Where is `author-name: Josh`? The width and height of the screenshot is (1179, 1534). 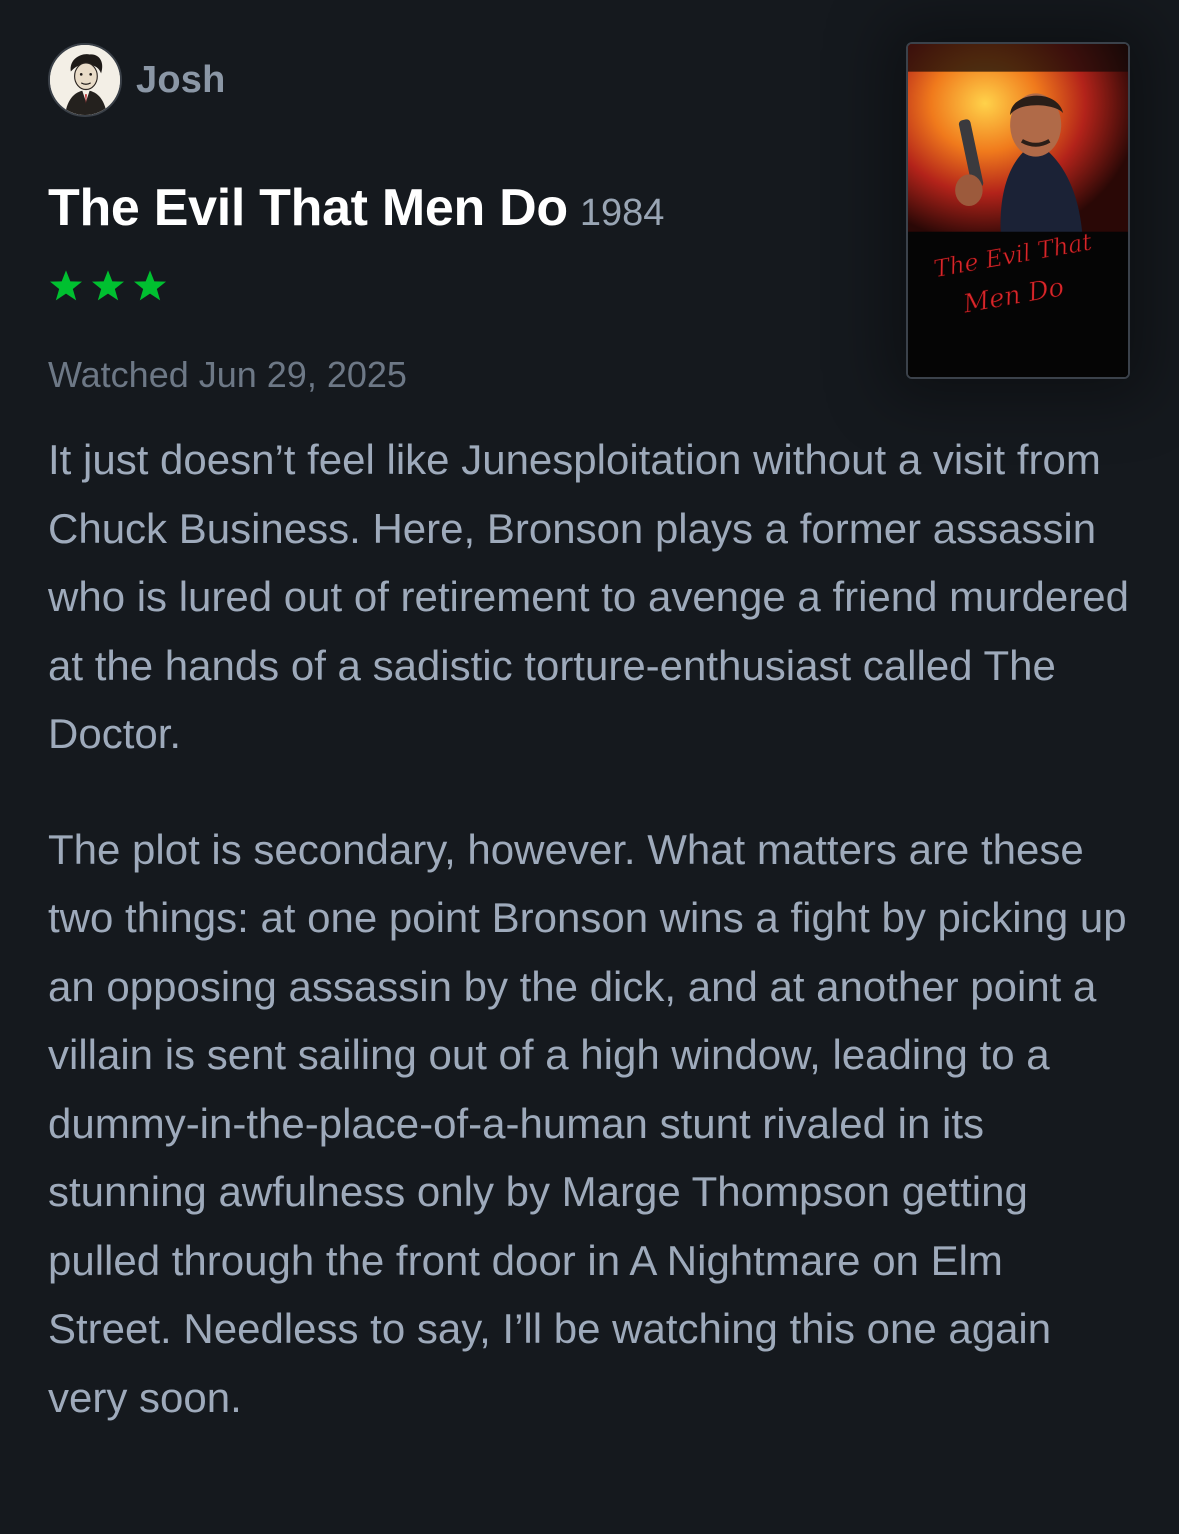
author-name: Josh is located at coordinates (181, 80).